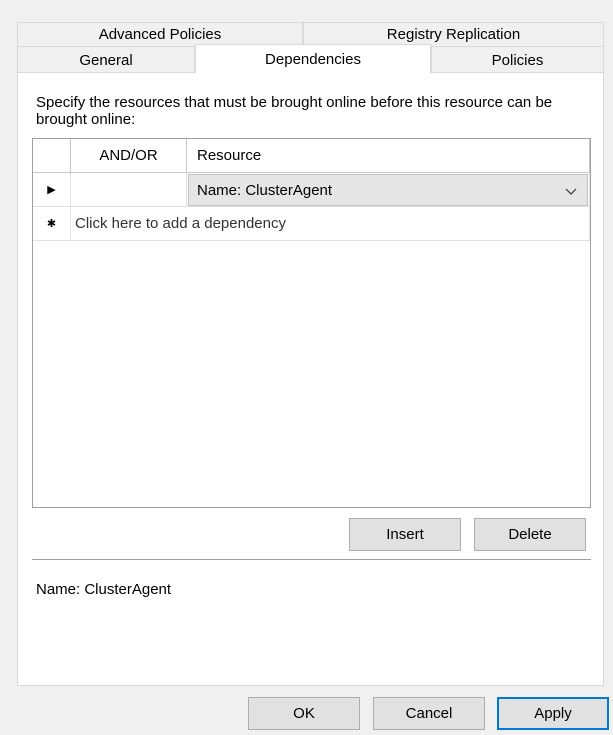 This screenshot has height=735, width=613. I want to click on tab-label: Advanced Policies, so click(160, 34).